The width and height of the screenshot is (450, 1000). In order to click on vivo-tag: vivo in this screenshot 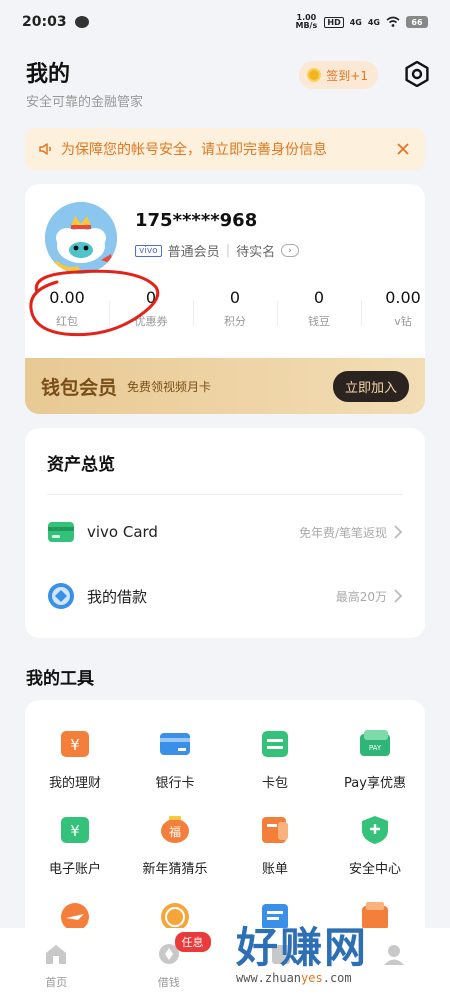, I will do `click(148, 250)`.